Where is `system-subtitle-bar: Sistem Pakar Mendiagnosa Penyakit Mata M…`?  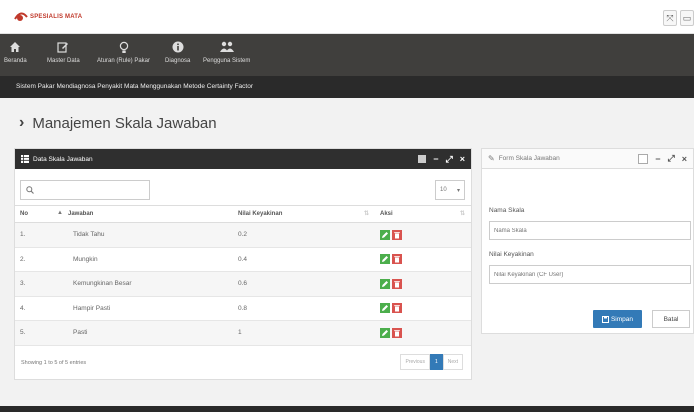 system-subtitle-bar: Sistem Pakar Mendiagnosa Penyakit Mata M… is located at coordinates (347, 87).